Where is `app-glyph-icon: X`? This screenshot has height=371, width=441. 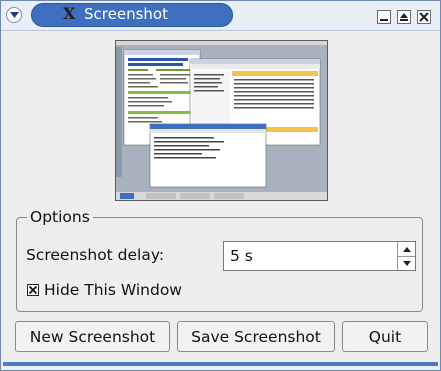 app-glyph-icon: X is located at coordinates (69, 13).